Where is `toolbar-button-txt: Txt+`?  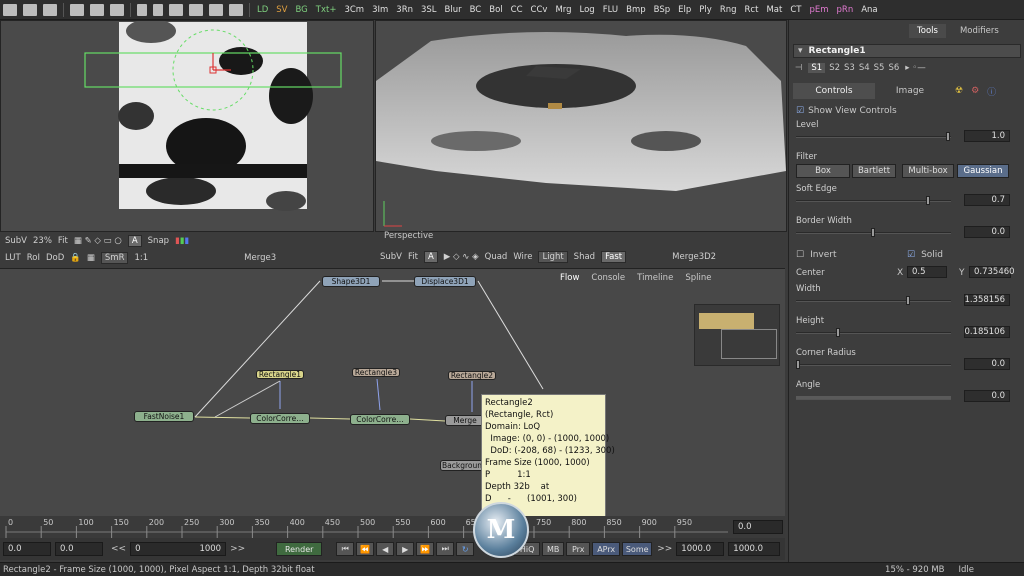
toolbar-button-txt: Txt+ is located at coordinates (326, 10).